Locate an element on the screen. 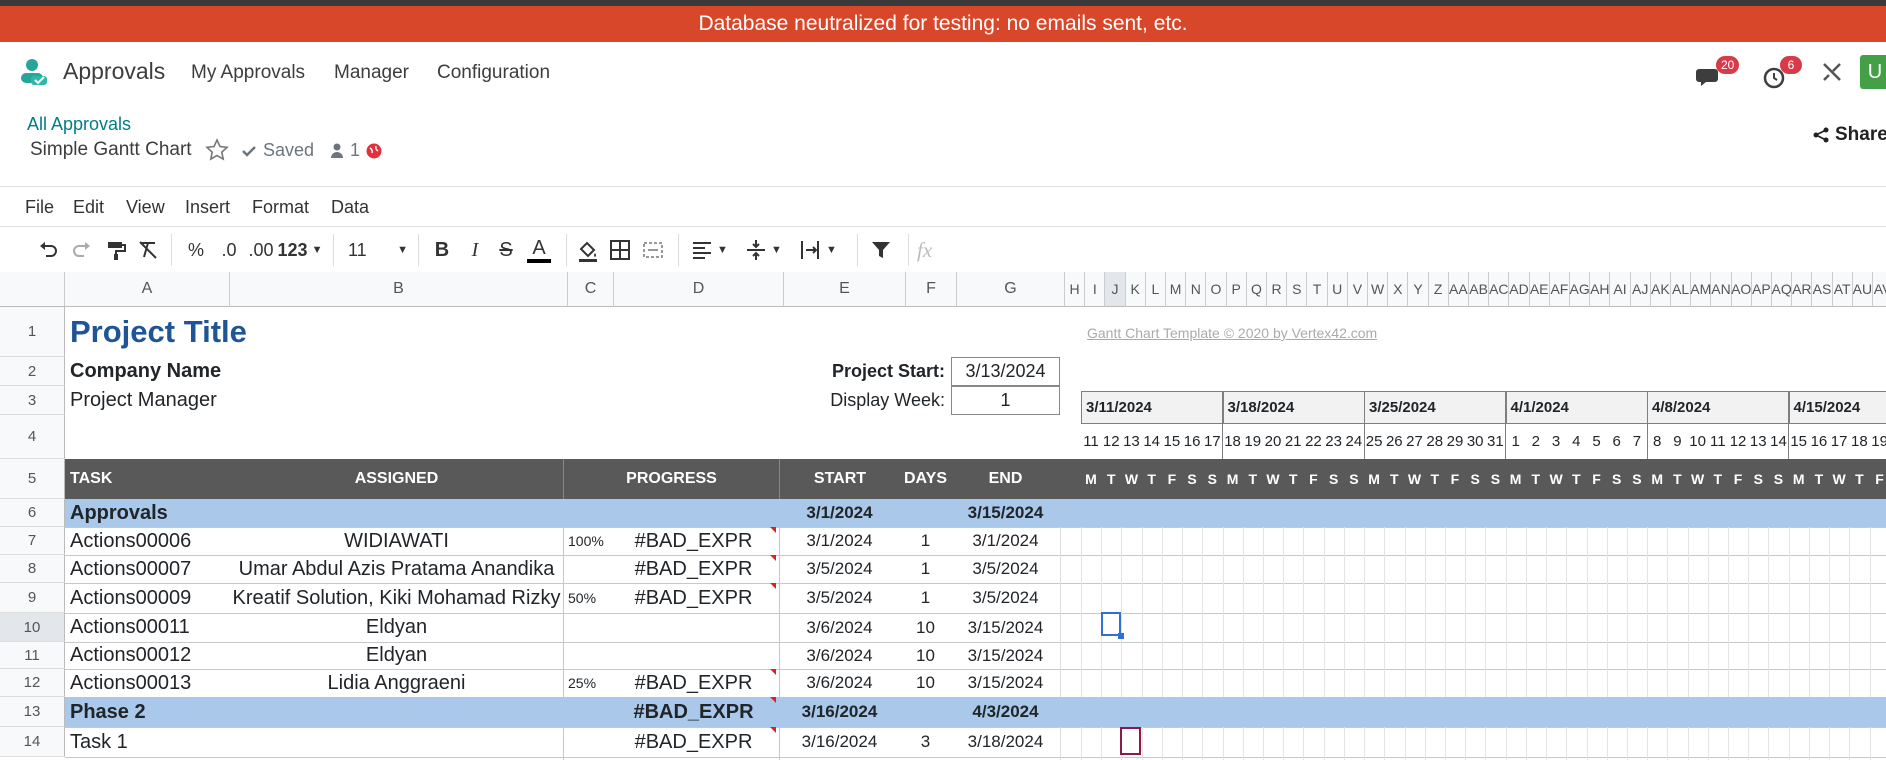 Image resolution: width=1886 pixels, height=760 pixels. column-header-d: D is located at coordinates (699, 289).